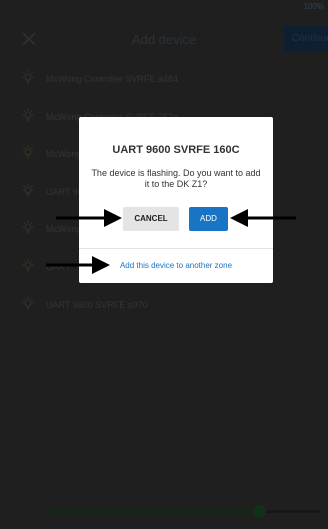 This screenshot has width=328, height=529. What do you see at coordinates (151, 219) in the screenshot?
I see `cancel-button: CANCEL` at bounding box center [151, 219].